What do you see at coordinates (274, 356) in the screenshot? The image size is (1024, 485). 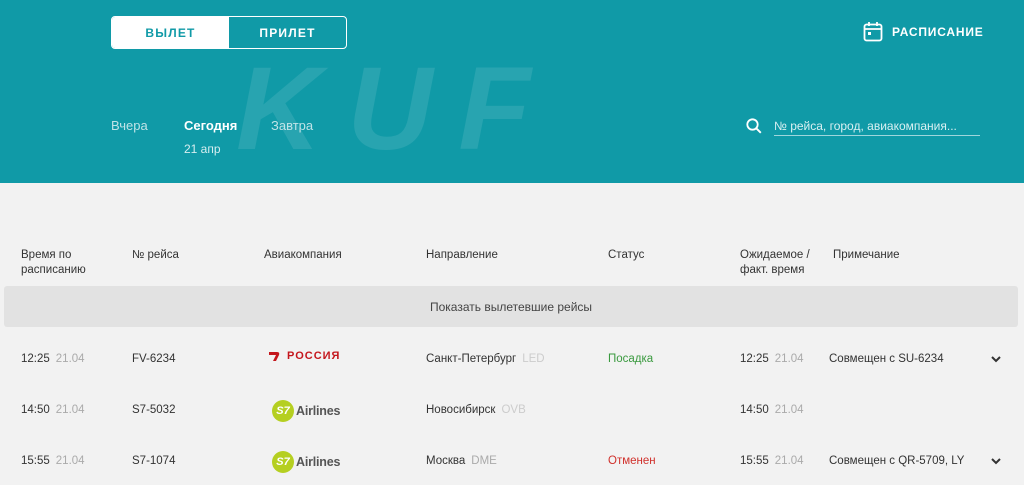 I see `rossiya-wing-icon` at bounding box center [274, 356].